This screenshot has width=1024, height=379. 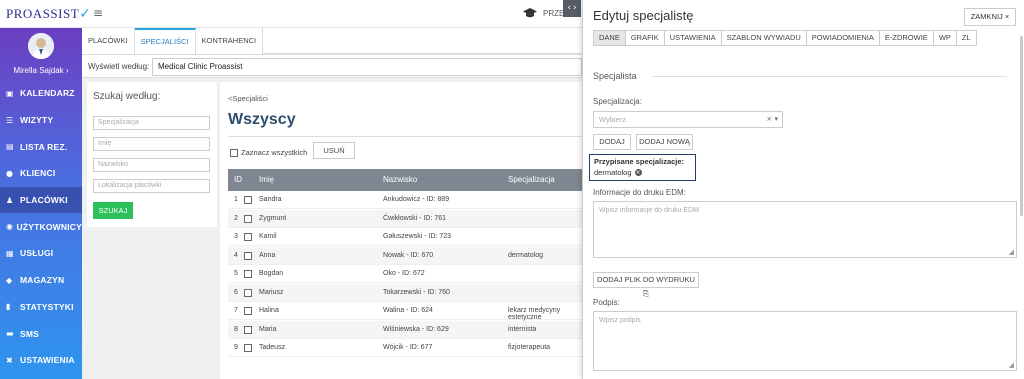 What do you see at coordinates (405, 200) in the screenshot?
I see `table-row: 1 Sandra Ankudowicz - ID: 889` at bounding box center [405, 200].